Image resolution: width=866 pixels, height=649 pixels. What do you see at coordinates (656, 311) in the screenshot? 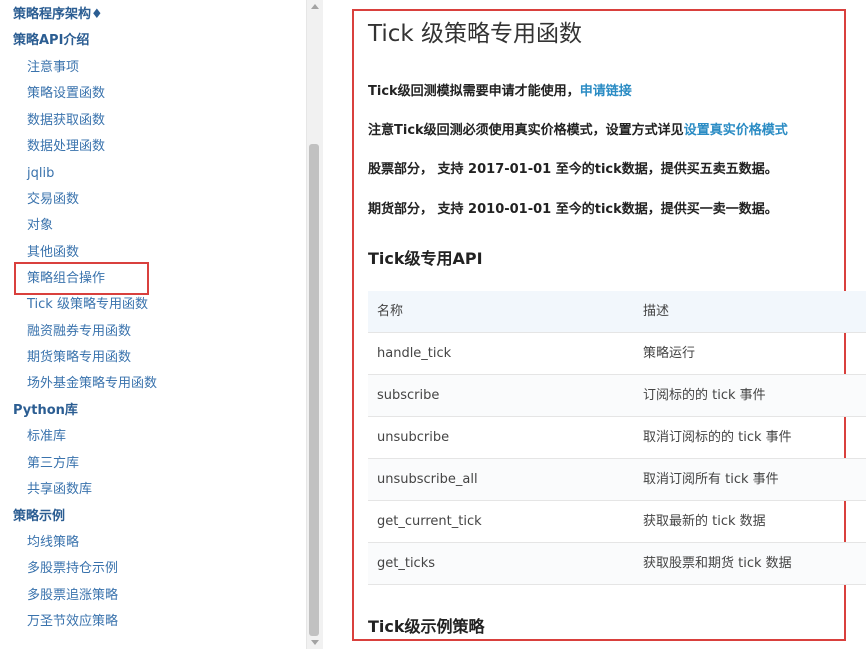
I see `table-header-desc: 描述` at bounding box center [656, 311].